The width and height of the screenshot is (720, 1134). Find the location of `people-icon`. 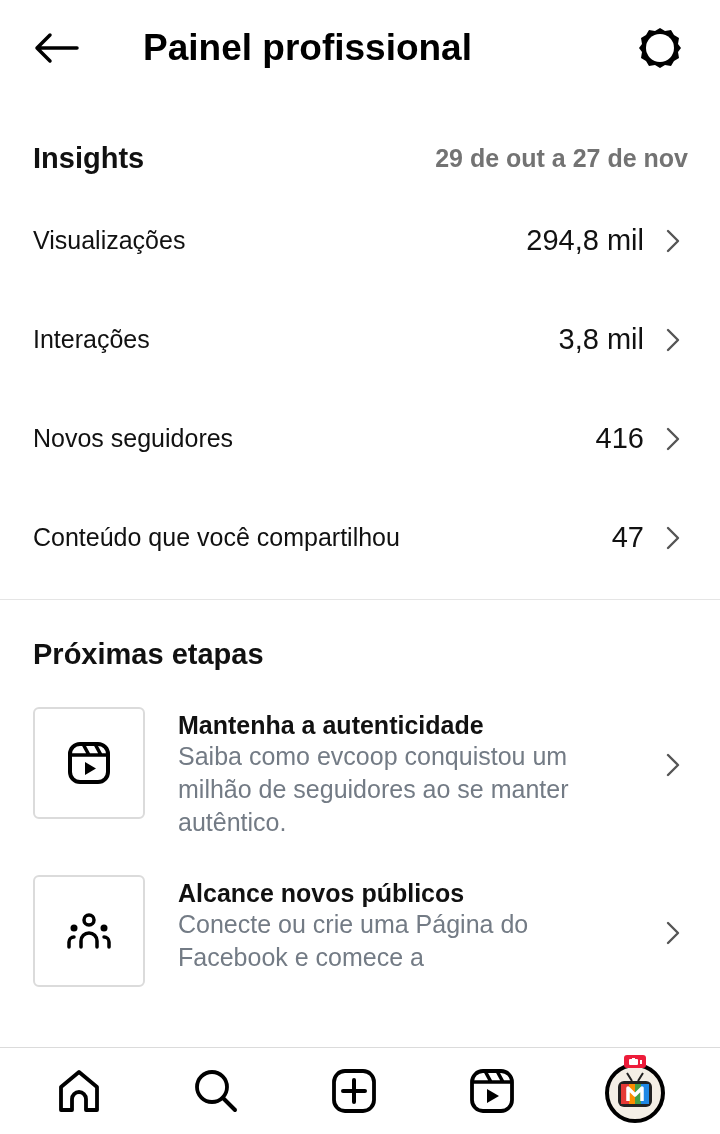

people-icon is located at coordinates (89, 931).